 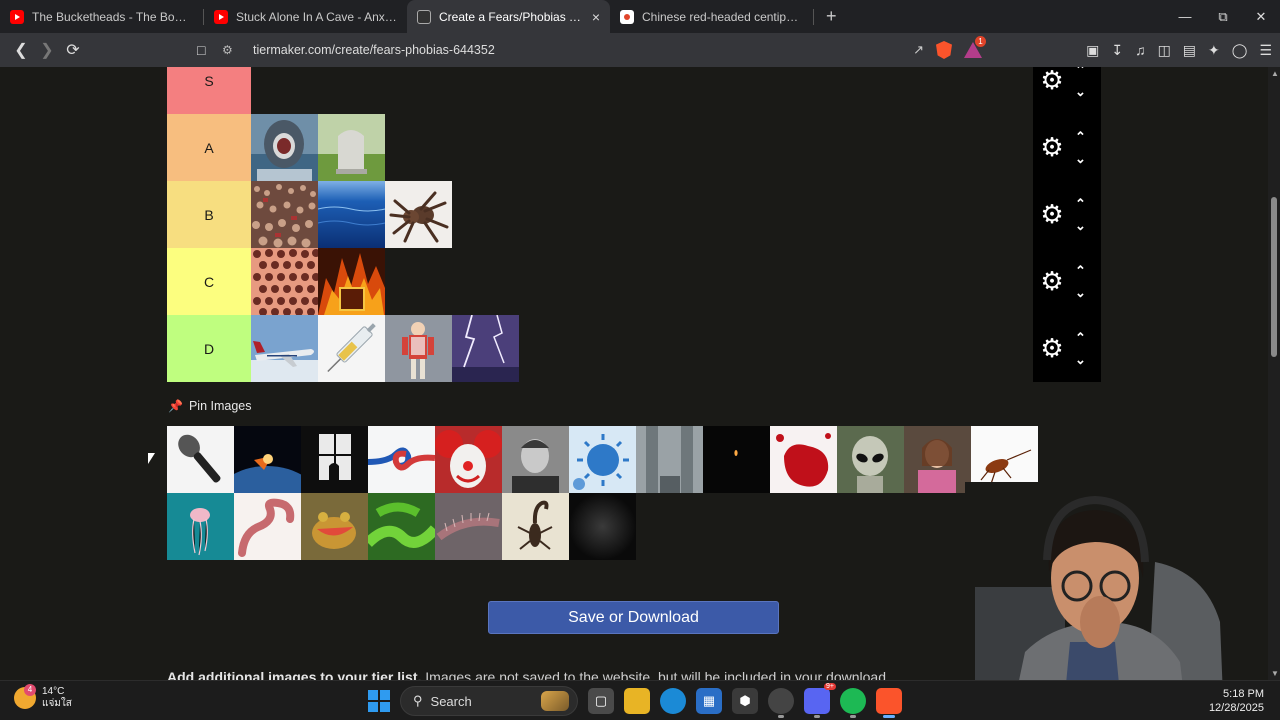 What do you see at coordinates (284, 348) in the screenshot?
I see `airplane-image` at bounding box center [284, 348].